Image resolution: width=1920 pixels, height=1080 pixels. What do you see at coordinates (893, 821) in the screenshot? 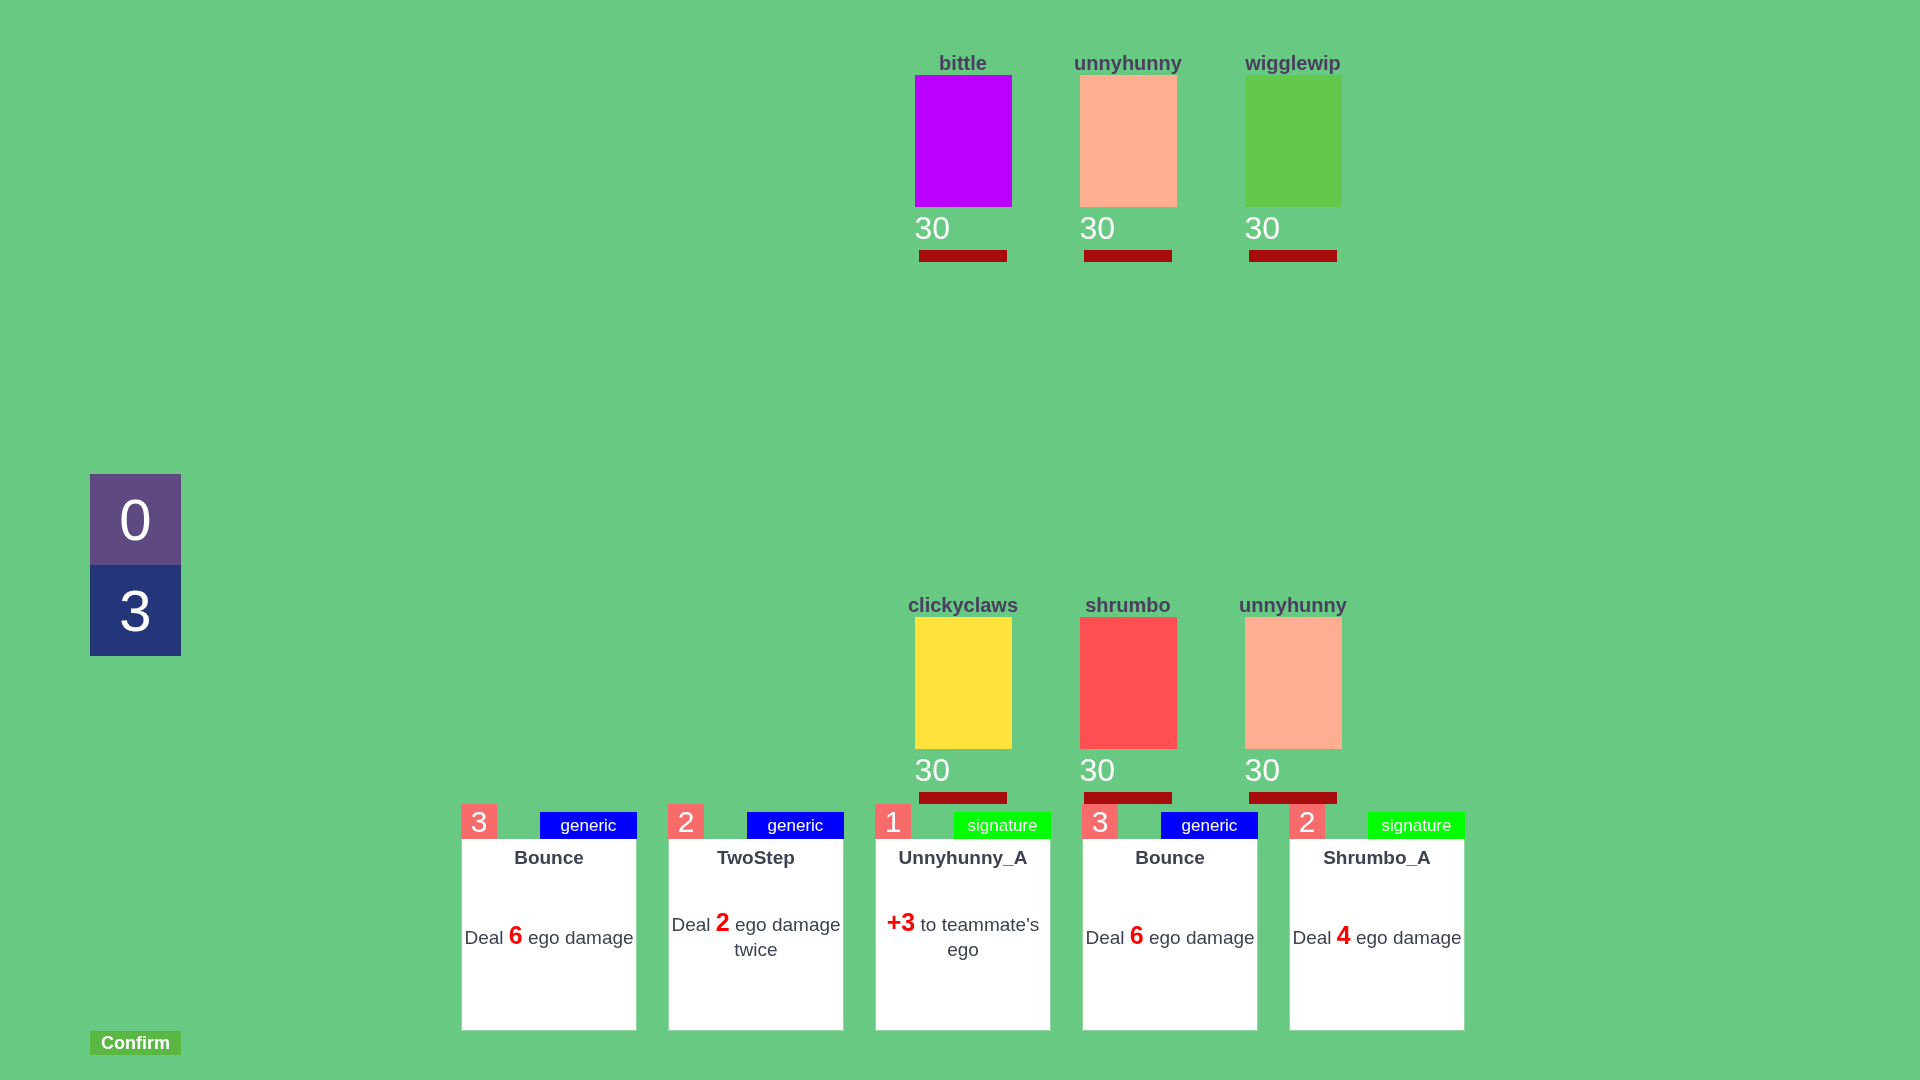
I see `cost-badge: 1` at bounding box center [893, 821].